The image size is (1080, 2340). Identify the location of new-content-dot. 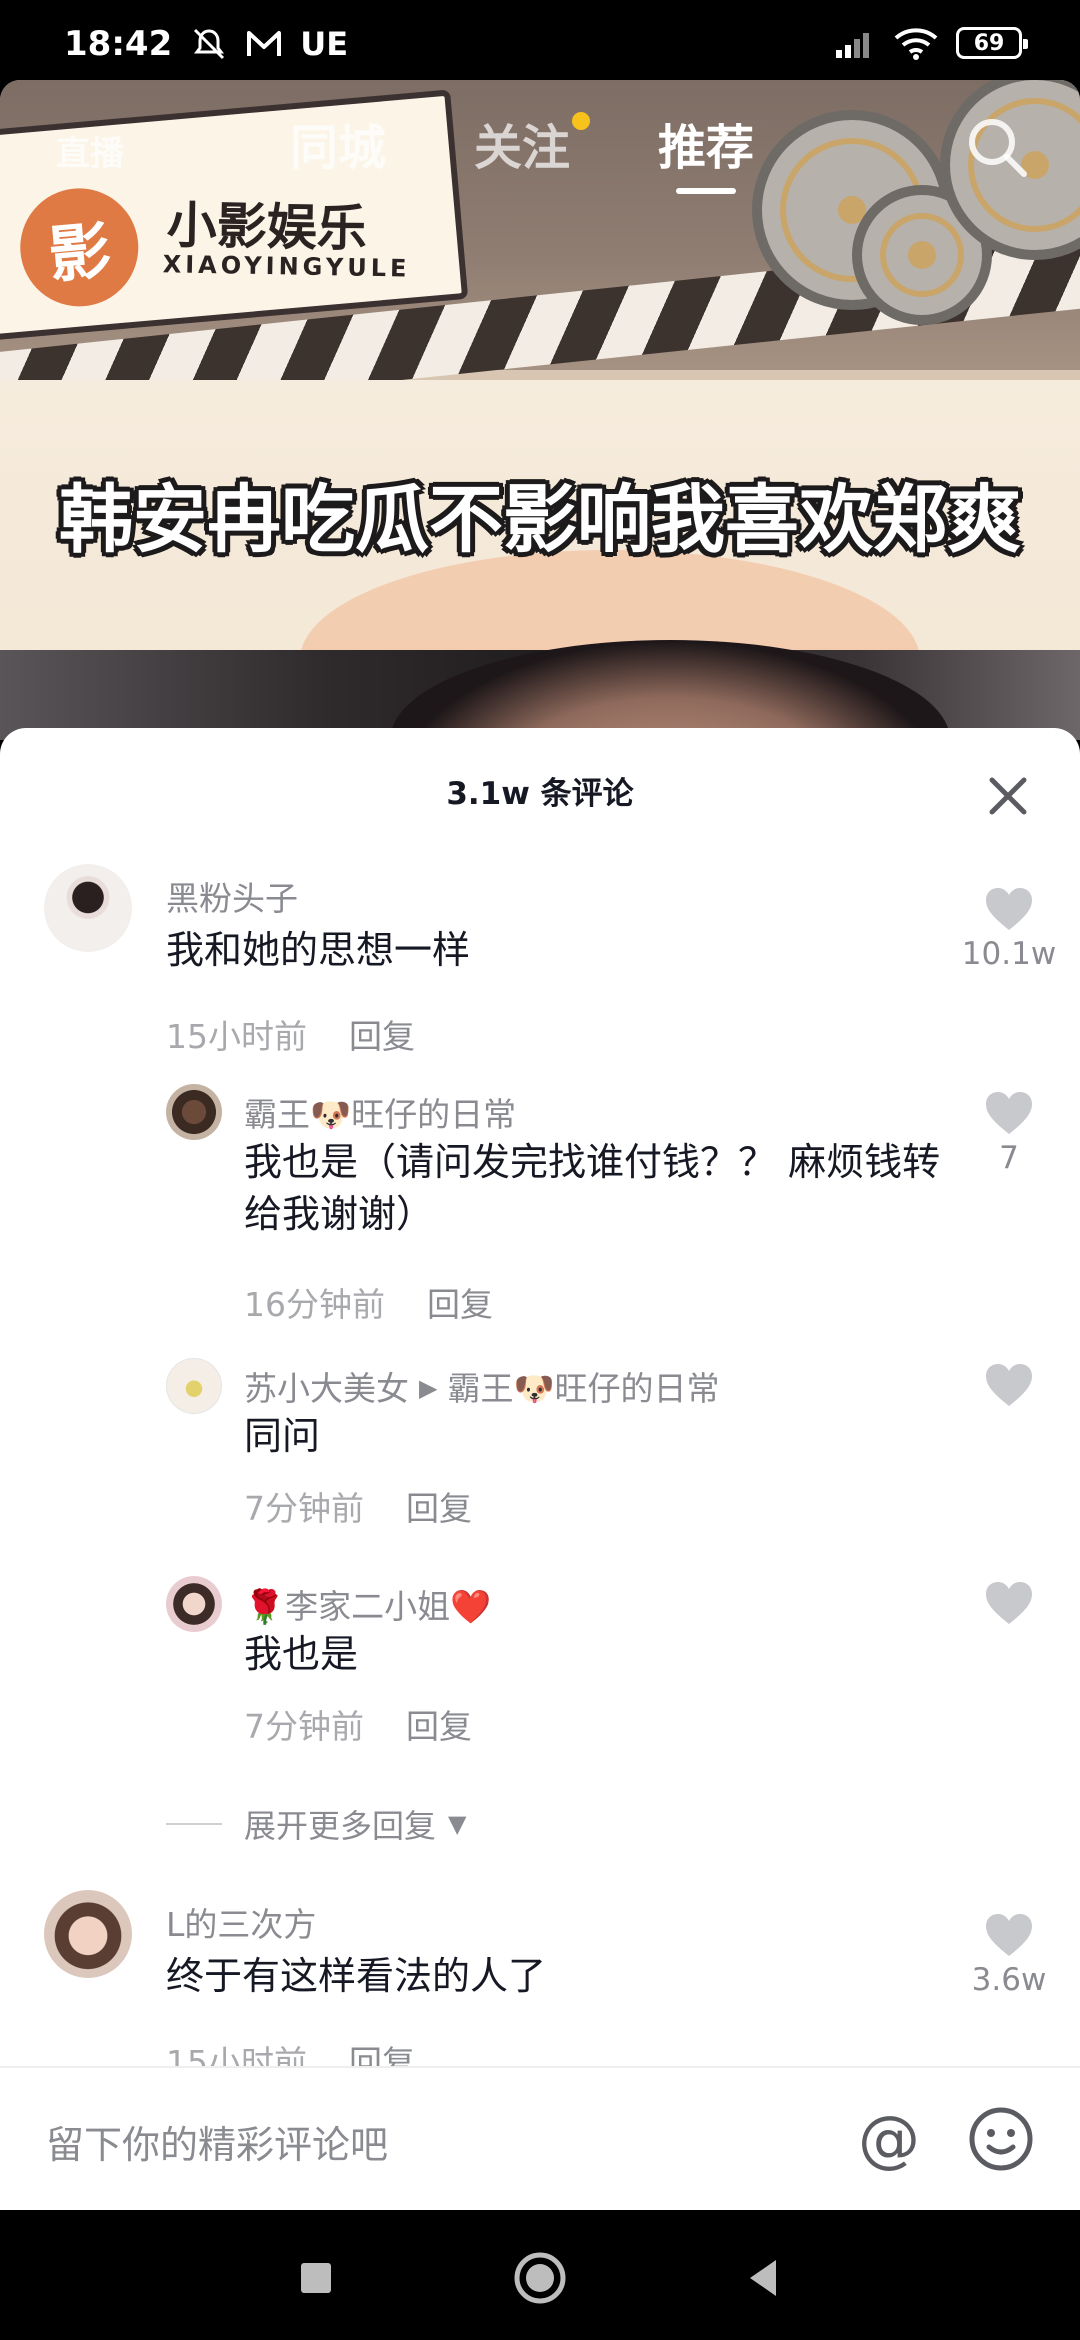
(581, 121).